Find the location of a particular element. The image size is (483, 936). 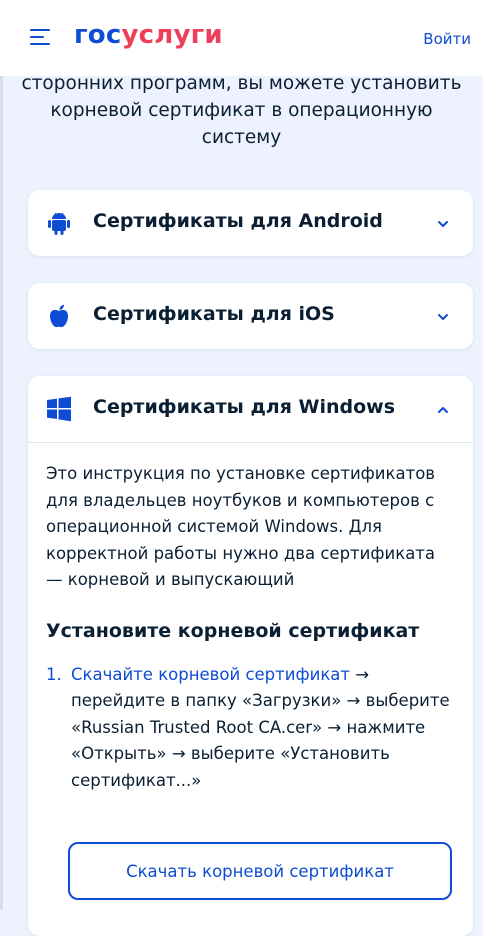

gosuslugi-logo: госуслуги is located at coordinates (148, 35).